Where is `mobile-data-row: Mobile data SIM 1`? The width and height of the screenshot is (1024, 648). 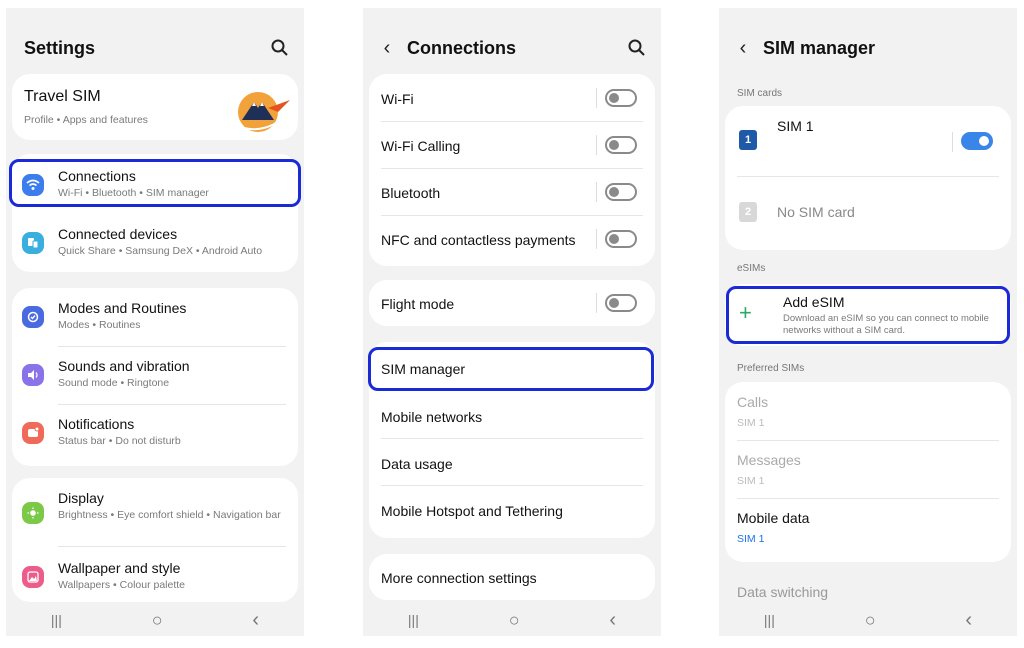 mobile-data-row: Mobile data SIM 1 is located at coordinates (868, 528).